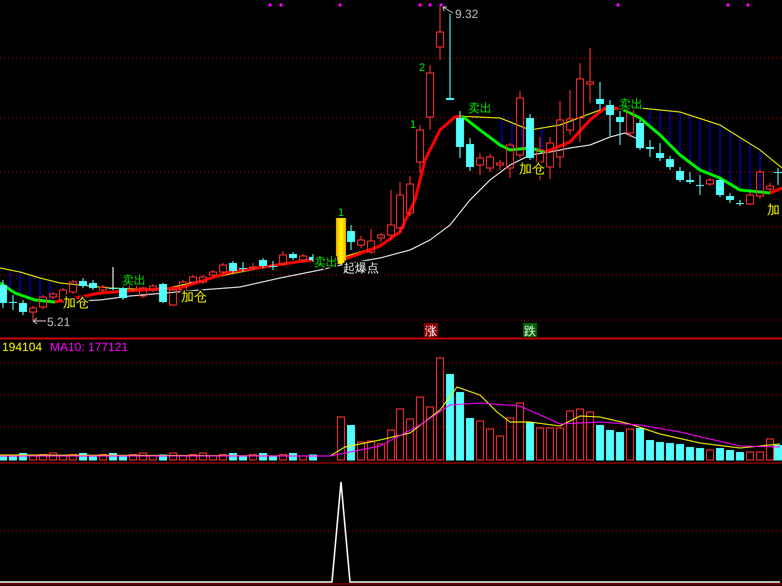  Describe the element at coordinates (89, 347) in the screenshot. I see `ma10-value: MA10: 177121` at that location.